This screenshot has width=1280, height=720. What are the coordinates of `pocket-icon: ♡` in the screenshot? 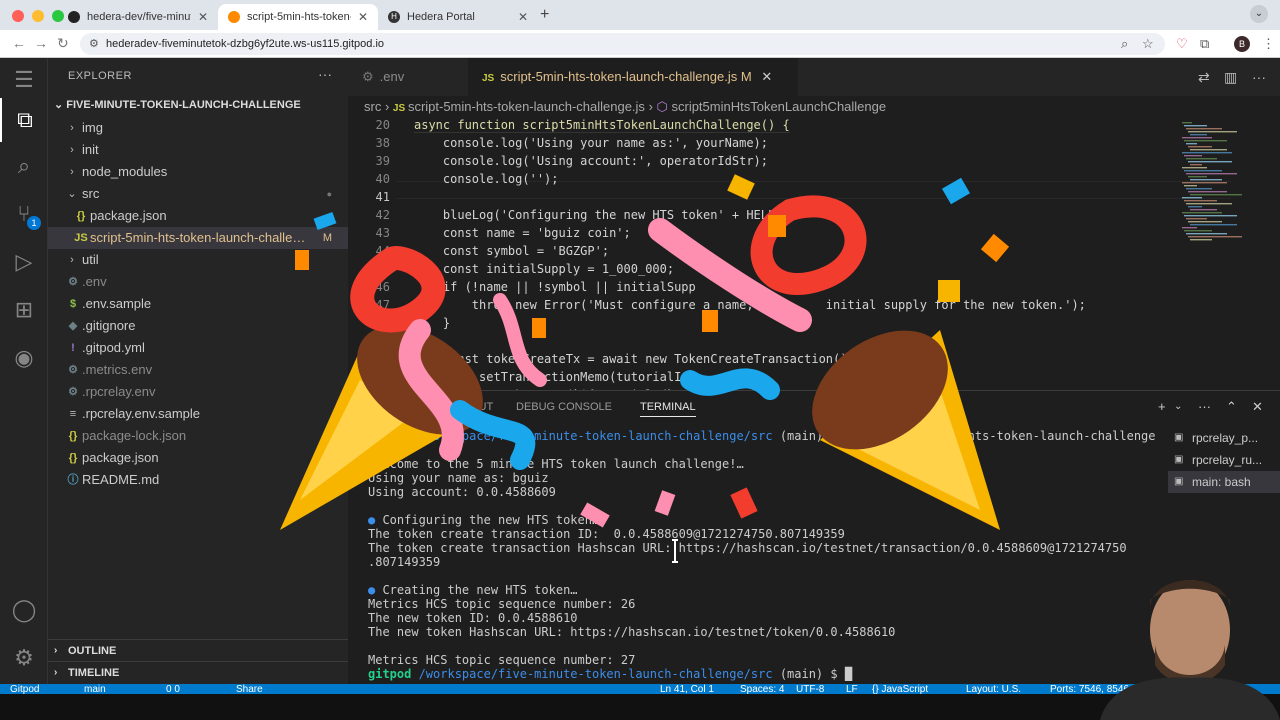 It's located at (1182, 44).